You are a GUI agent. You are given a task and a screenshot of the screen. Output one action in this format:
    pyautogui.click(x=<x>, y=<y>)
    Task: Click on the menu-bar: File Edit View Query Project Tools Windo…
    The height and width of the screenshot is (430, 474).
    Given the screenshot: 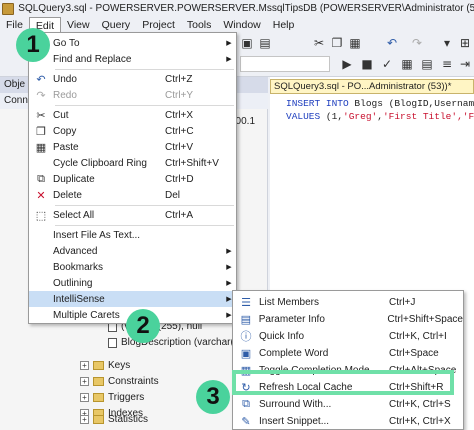 What is the action you would take?
    pyautogui.click(x=237, y=25)
    